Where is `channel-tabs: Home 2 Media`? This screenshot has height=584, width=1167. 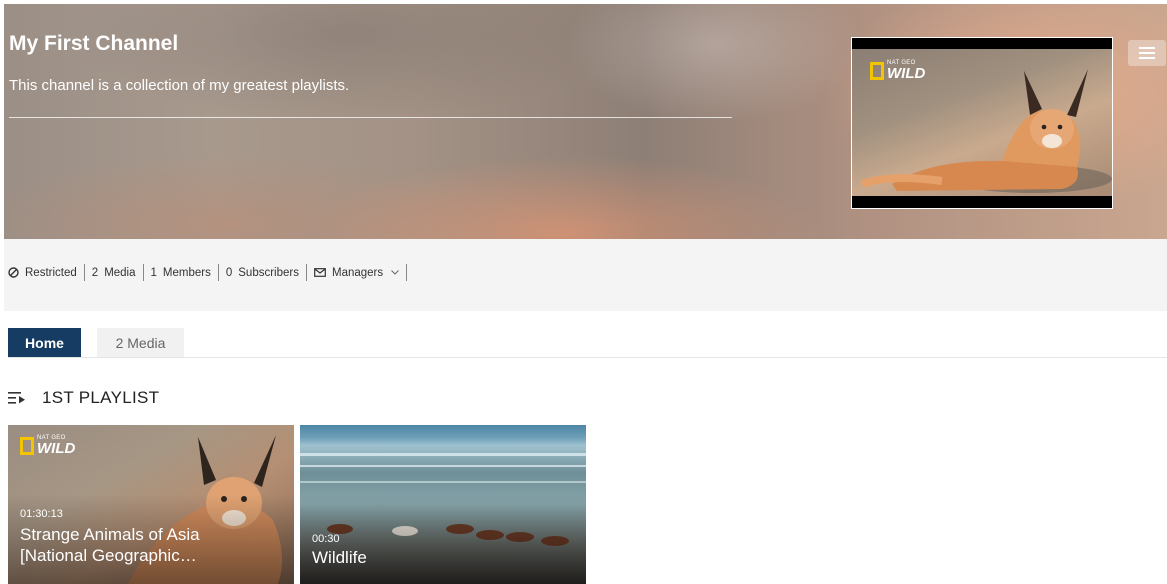
channel-tabs: Home 2 Media is located at coordinates (104, 342).